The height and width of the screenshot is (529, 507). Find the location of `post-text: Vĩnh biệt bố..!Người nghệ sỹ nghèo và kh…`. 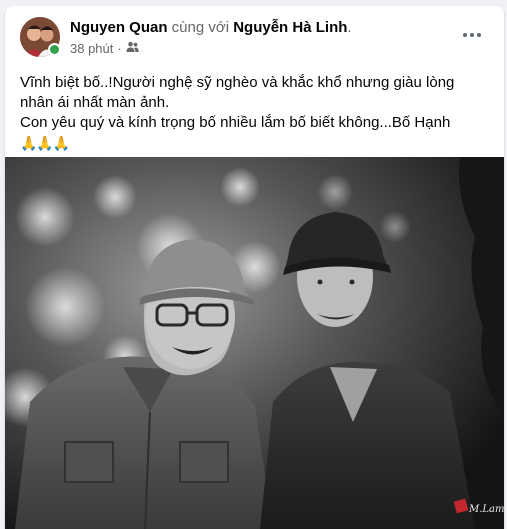

post-text: Vĩnh biệt bố..!Người nghệ sỹ nghèo và kh… is located at coordinates (255, 113).